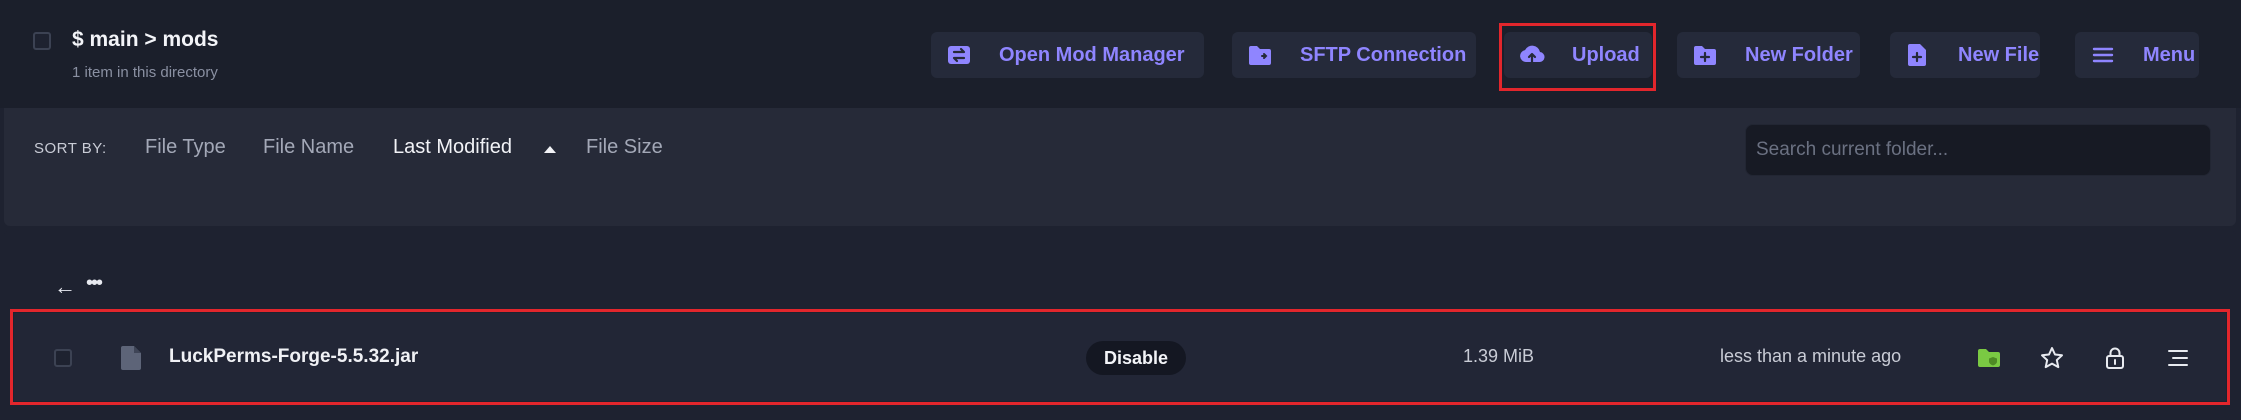 This screenshot has height=420, width=2241. What do you see at coordinates (1705, 55) in the screenshot?
I see `folder-plus-icon` at bounding box center [1705, 55].